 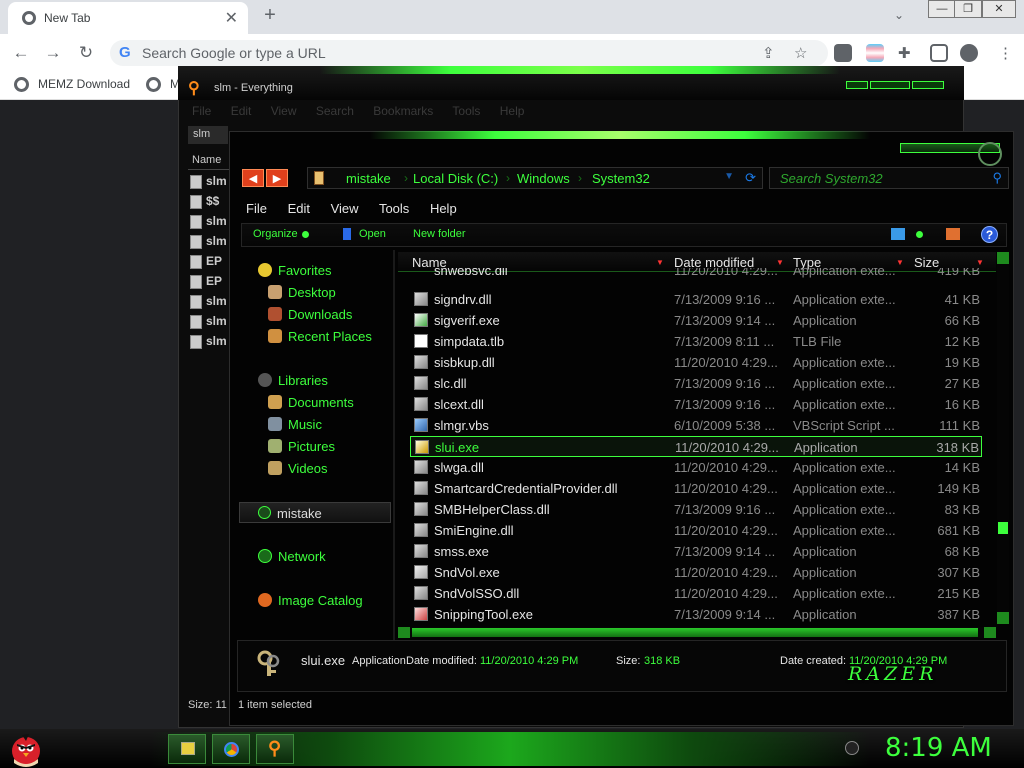 What do you see at coordinates (231, 18) in the screenshot?
I see `tab-close-icon: ✕` at bounding box center [231, 18].